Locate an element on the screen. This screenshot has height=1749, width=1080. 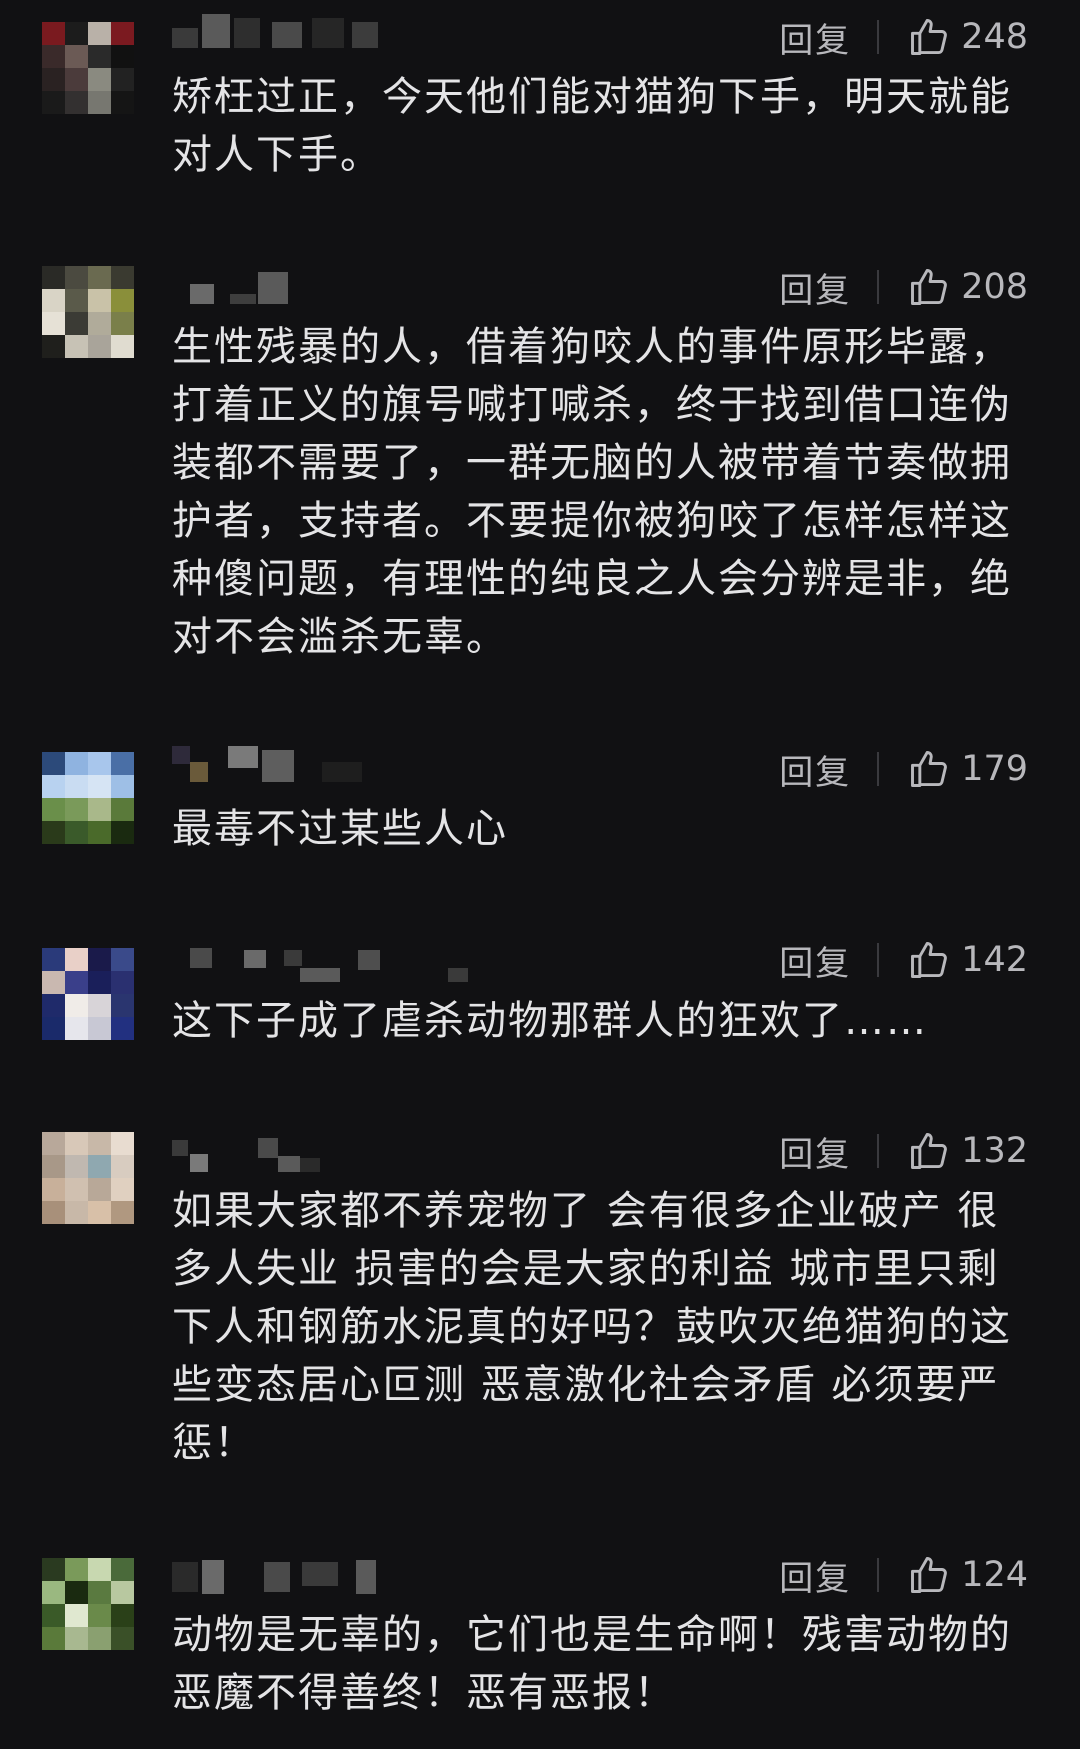
like-button: 124 is located at coordinates (967, 1575).